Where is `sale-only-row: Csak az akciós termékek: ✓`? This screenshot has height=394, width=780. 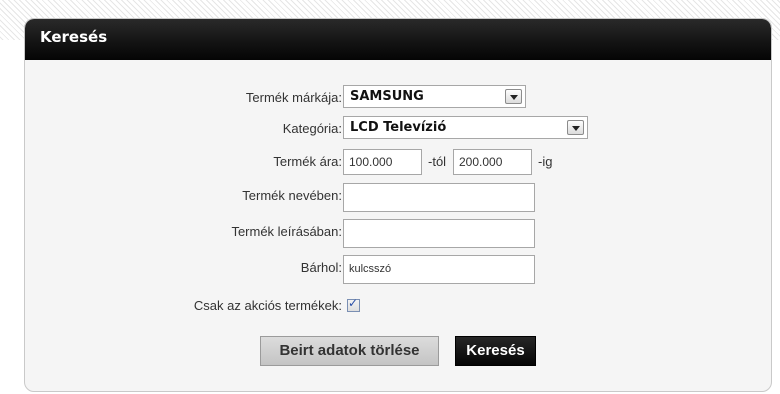 sale-only-row: Csak az akciós termékek: ✓ is located at coordinates (398, 306).